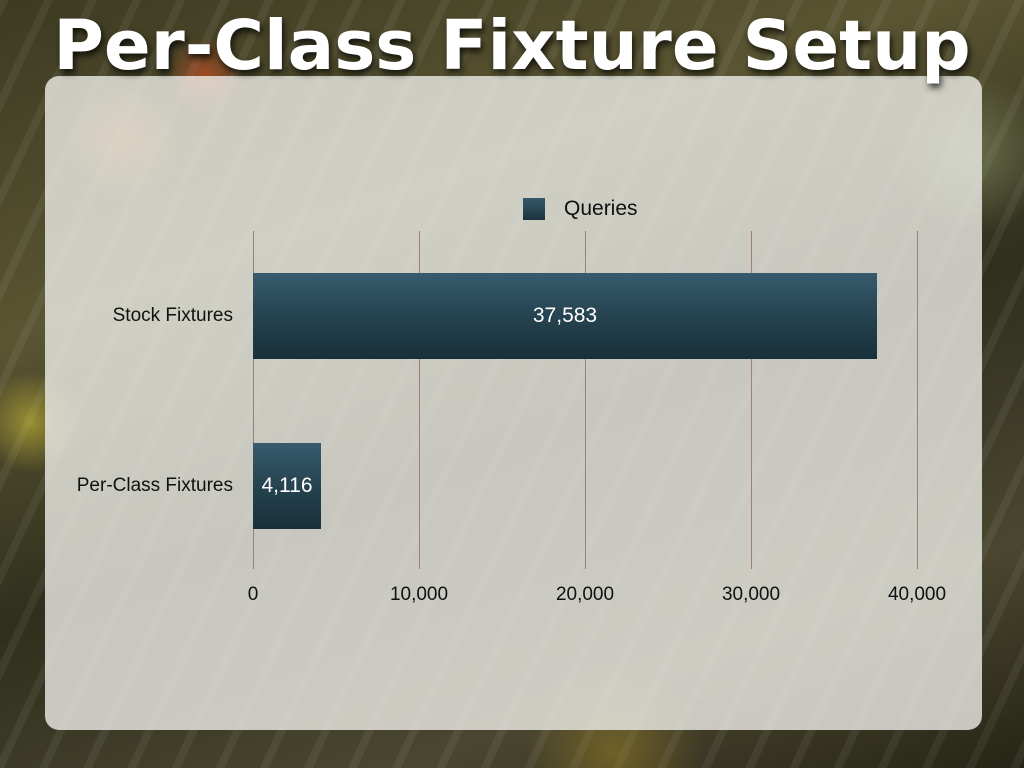 The image size is (1024, 768). What do you see at coordinates (751, 594) in the screenshot?
I see `x-tick-label: 30,000` at bounding box center [751, 594].